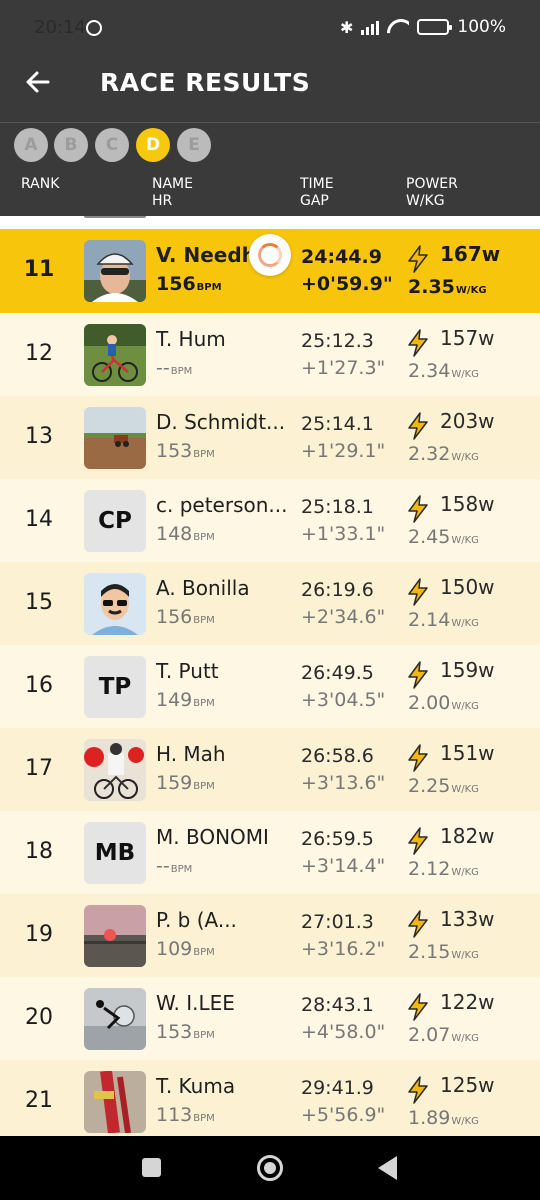 The height and width of the screenshot is (1200, 540). What do you see at coordinates (337, 424) in the screenshot?
I see `finish-time: 25:14.1` at bounding box center [337, 424].